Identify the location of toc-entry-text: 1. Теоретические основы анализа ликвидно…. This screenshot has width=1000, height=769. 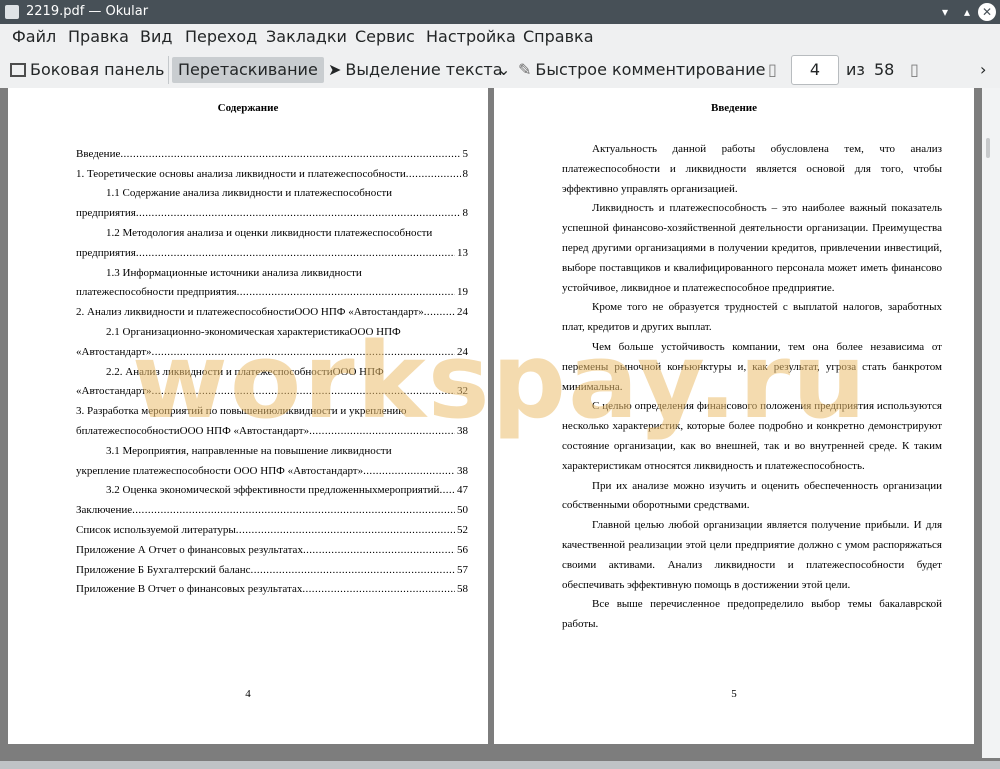
(241, 173).